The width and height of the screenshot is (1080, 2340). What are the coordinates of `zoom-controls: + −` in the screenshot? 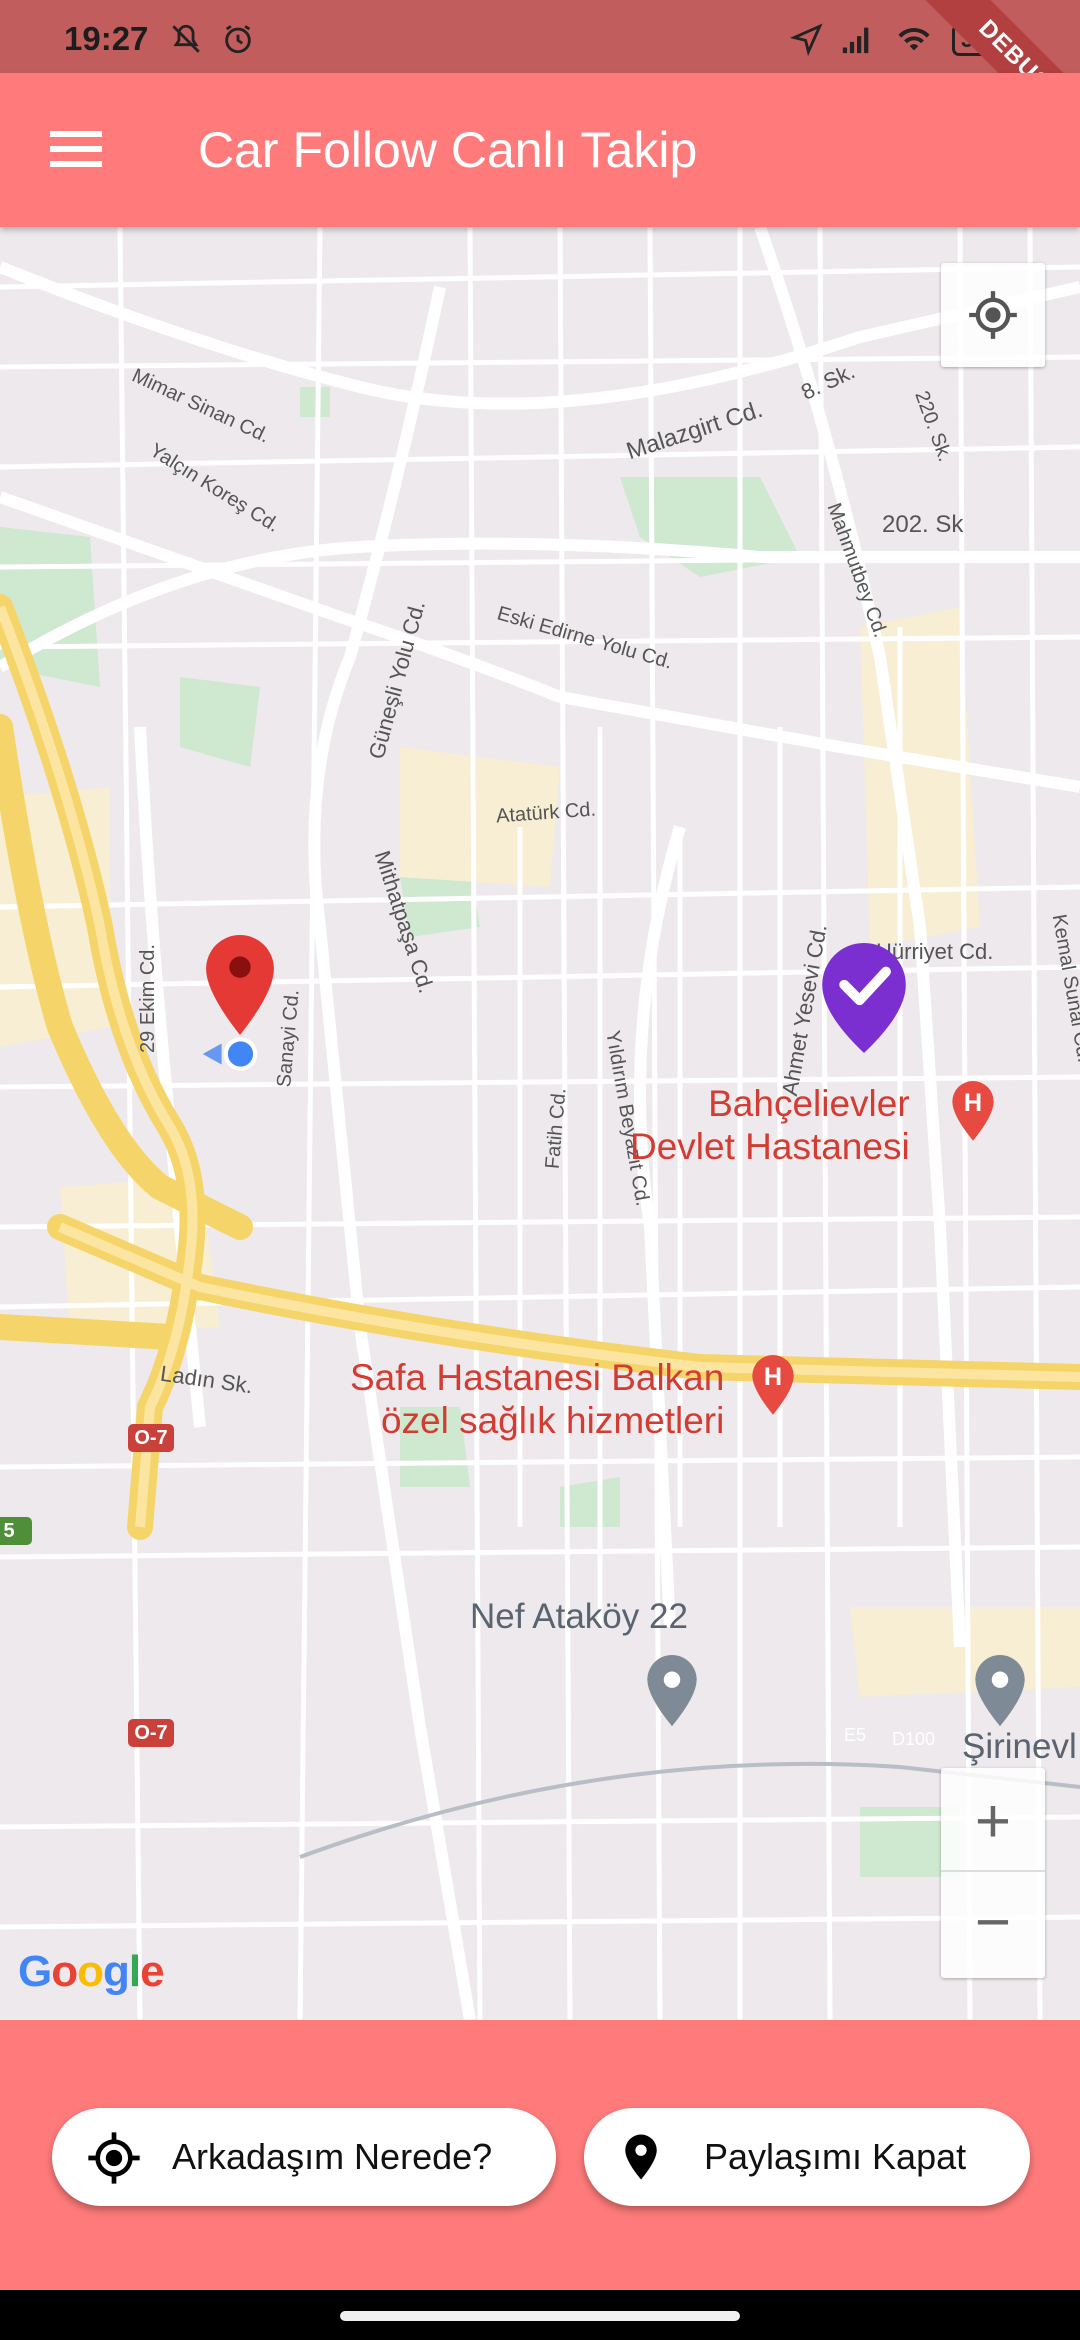 It's located at (993, 1873).